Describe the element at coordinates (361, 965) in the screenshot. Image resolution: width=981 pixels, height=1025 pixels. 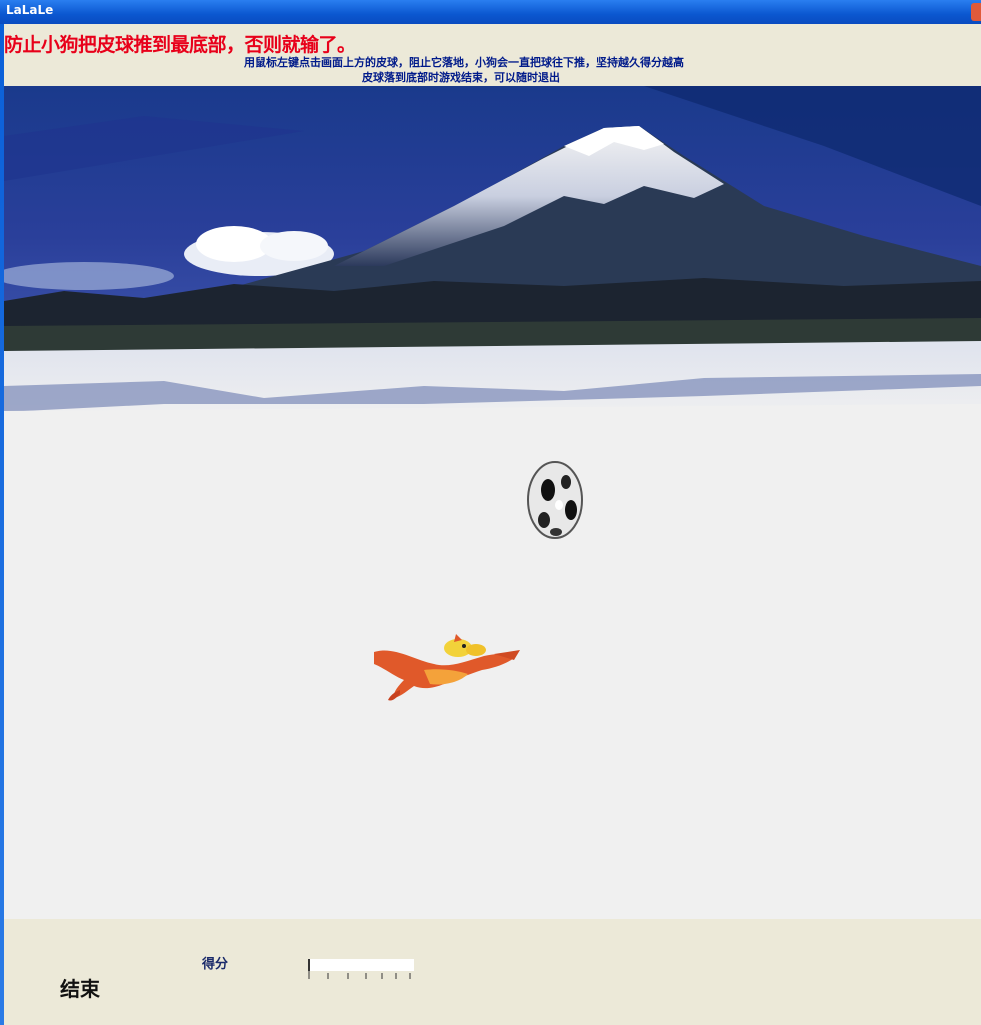
I see `score-progress-bar` at that location.